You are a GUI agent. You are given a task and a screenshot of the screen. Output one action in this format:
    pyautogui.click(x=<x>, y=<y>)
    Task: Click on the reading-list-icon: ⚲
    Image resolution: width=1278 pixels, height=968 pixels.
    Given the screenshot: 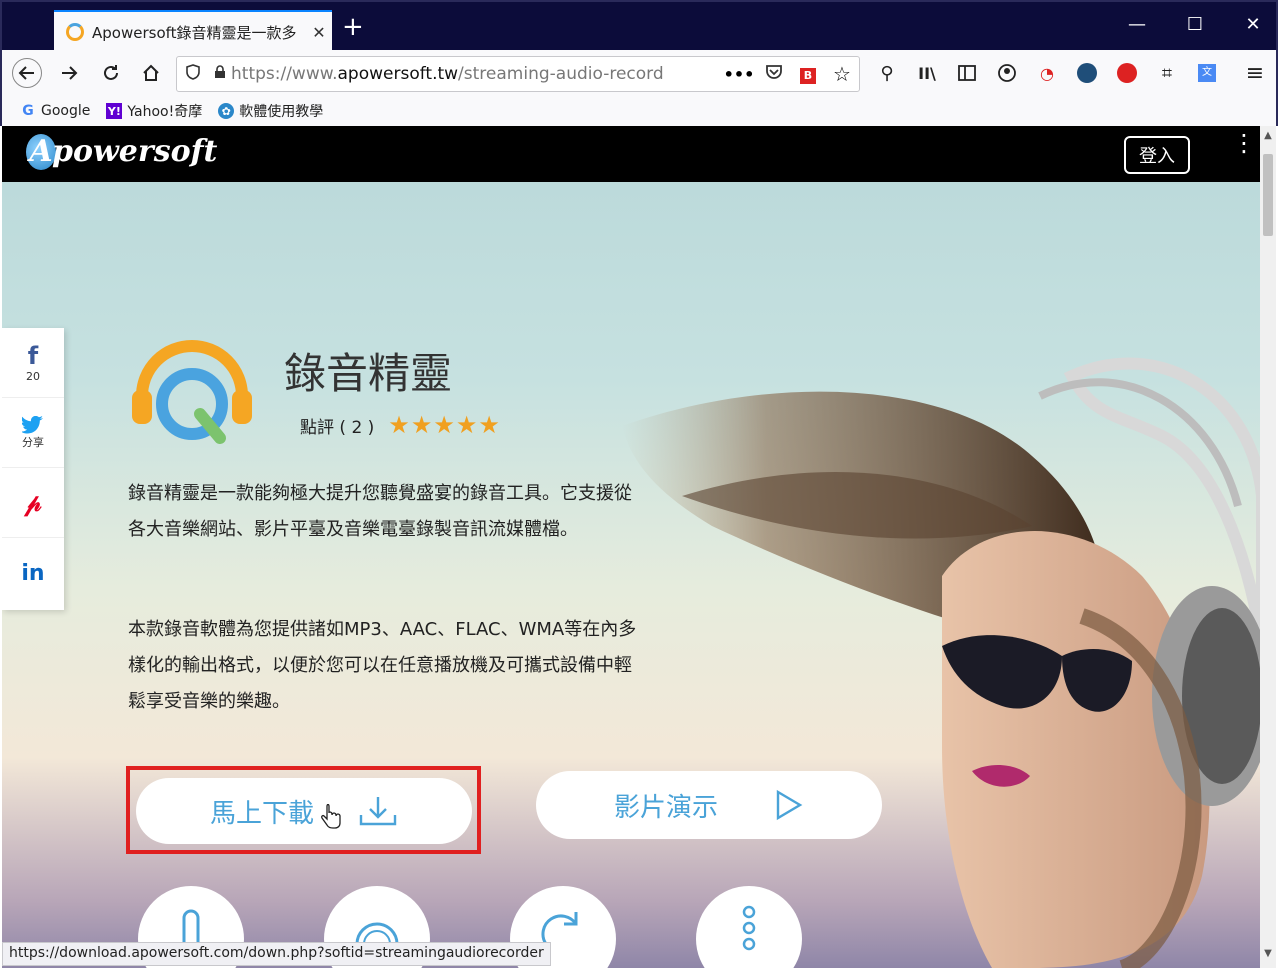 What is the action you would take?
    pyautogui.click(x=887, y=73)
    